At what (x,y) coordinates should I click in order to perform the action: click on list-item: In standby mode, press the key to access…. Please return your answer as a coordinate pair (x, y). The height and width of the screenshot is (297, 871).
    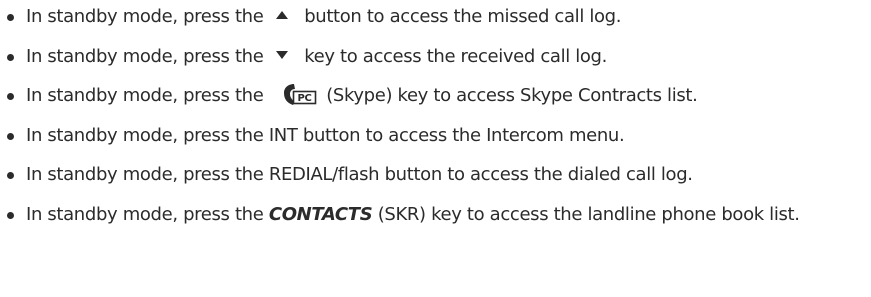
    Looking at the image, I should click on (435, 57).